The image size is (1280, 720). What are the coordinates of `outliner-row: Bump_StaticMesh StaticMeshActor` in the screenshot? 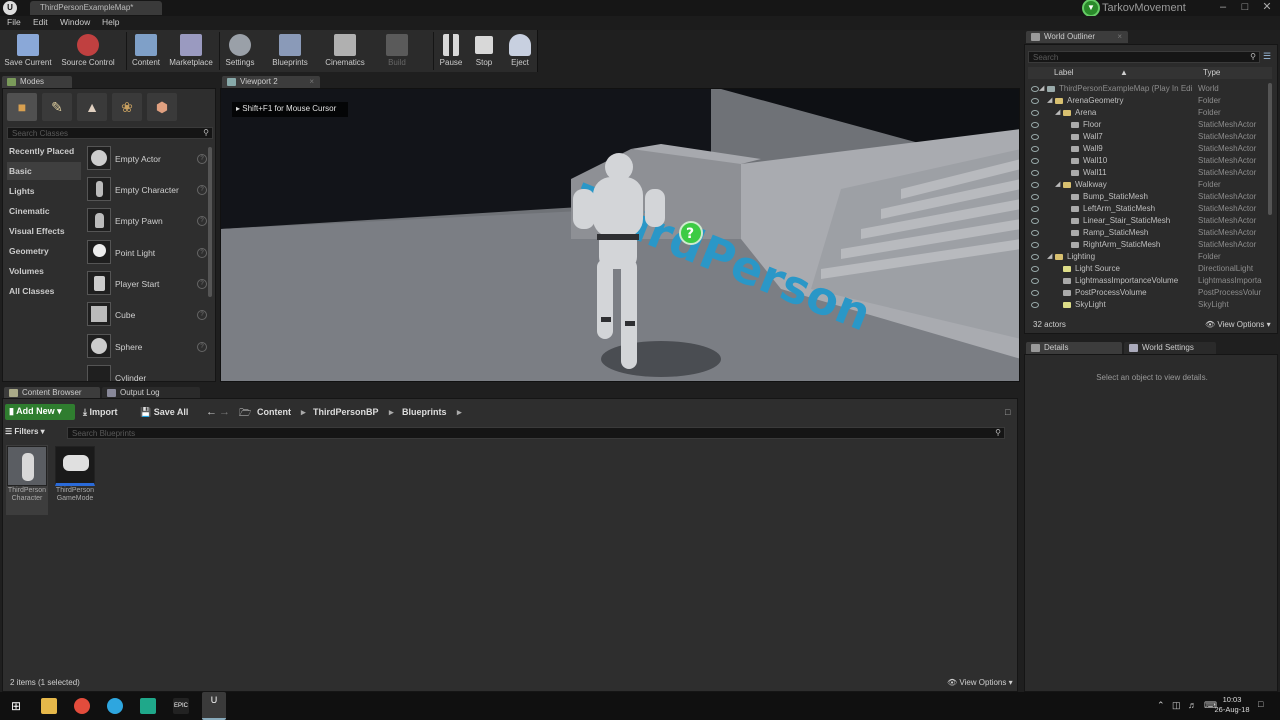 It's located at (1149, 197).